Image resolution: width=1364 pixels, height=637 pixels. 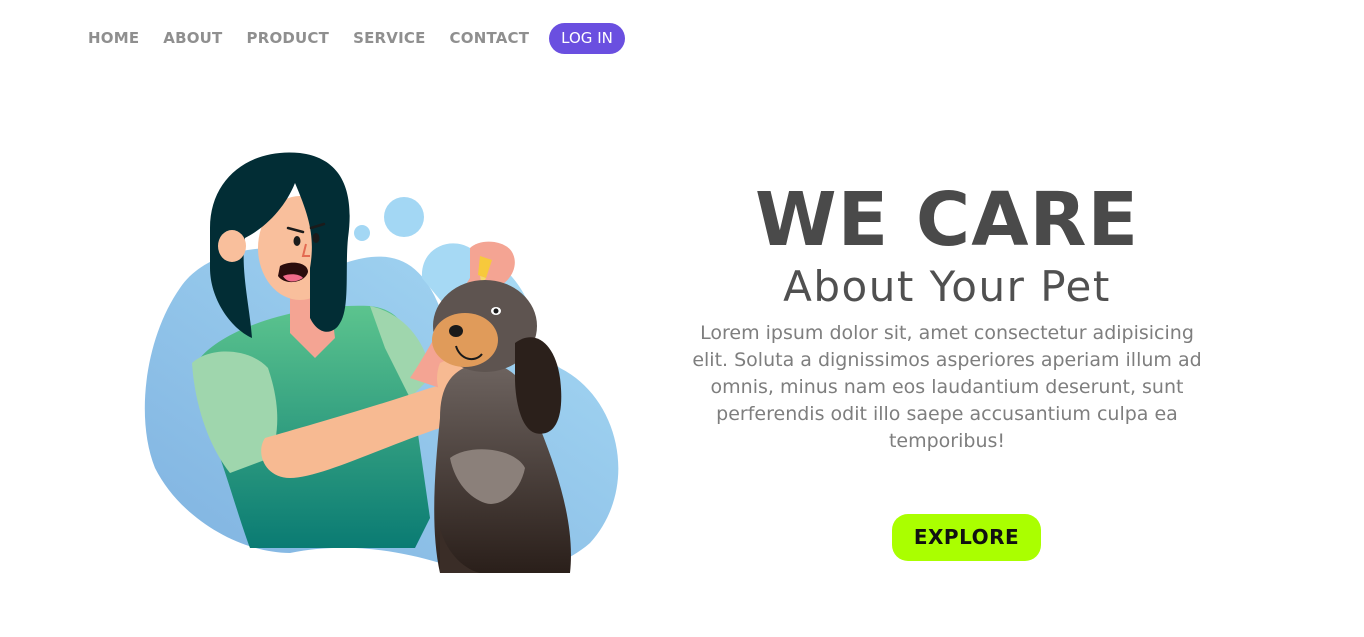 I want to click on nav-about-link: ABOUT, so click(x=192, y=38).